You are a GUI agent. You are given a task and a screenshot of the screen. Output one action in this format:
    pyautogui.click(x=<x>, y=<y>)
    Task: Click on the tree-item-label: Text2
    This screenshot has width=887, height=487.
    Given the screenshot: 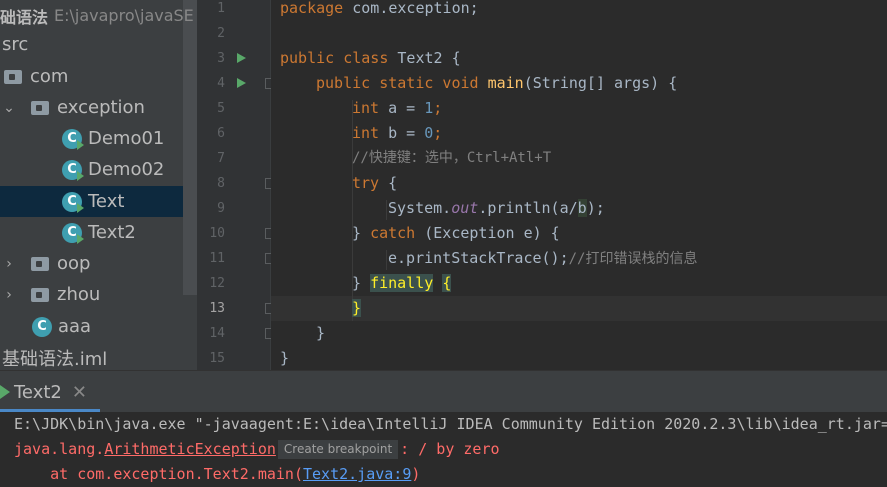 What is the action you would take?
    pyautogui.click(x=112, y=232)
    